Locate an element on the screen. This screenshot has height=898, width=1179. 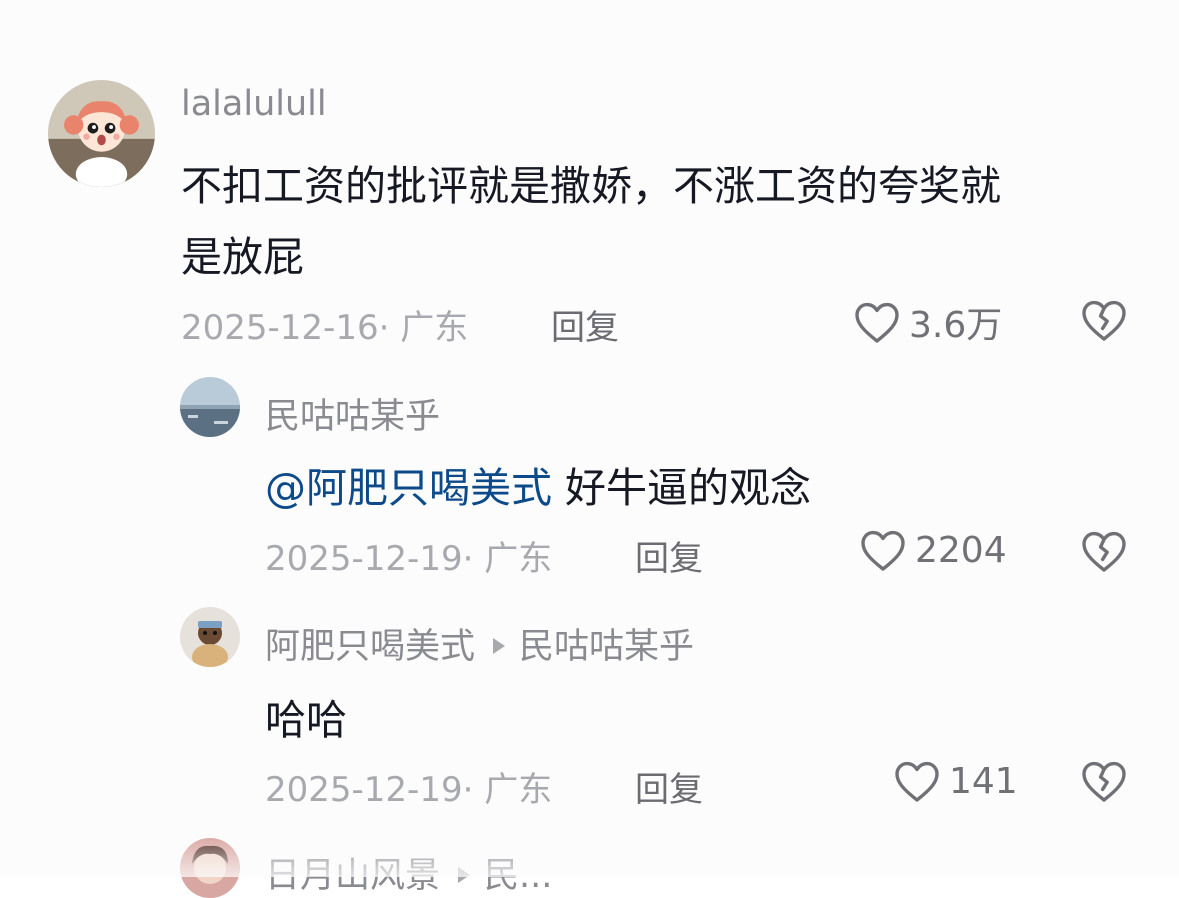
triangle-right-icon is located at coordinates (499, 646).